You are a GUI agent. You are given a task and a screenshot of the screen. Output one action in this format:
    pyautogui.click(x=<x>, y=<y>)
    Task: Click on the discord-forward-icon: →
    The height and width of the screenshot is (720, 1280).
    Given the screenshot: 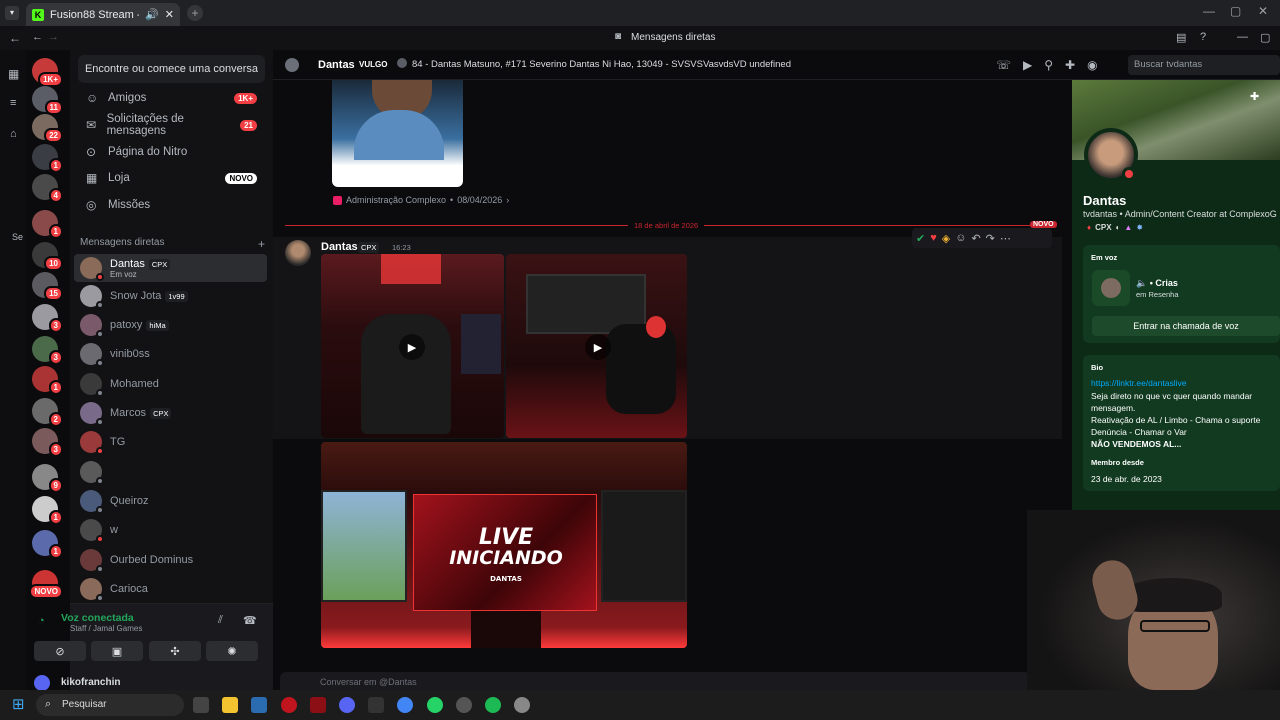 What is the action you would take?
    pyautogui.click(x=53, y=37)
    